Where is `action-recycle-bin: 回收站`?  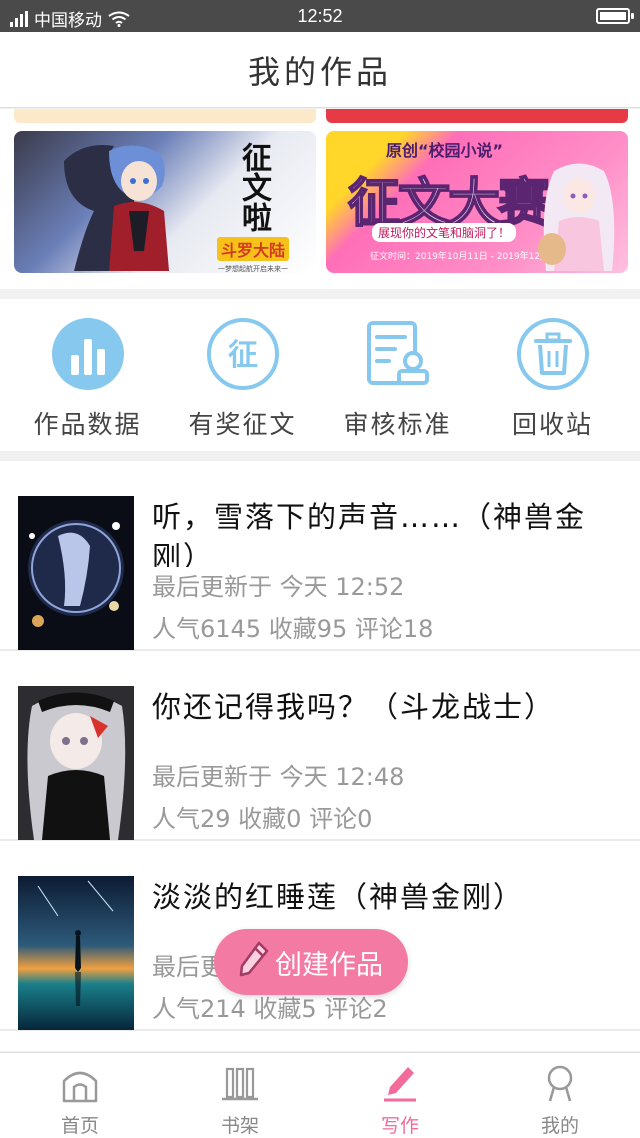 action-recycle-bin: 回收站 is located at coordinates (553, 375).